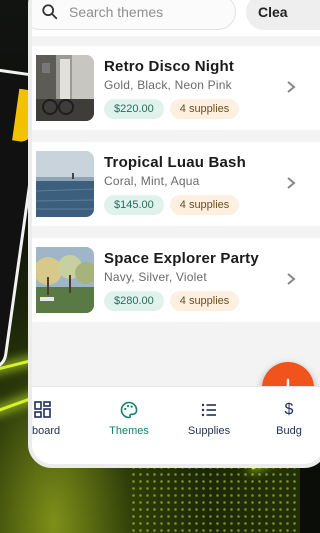  I want to click on search-icon, so click(50, 12).